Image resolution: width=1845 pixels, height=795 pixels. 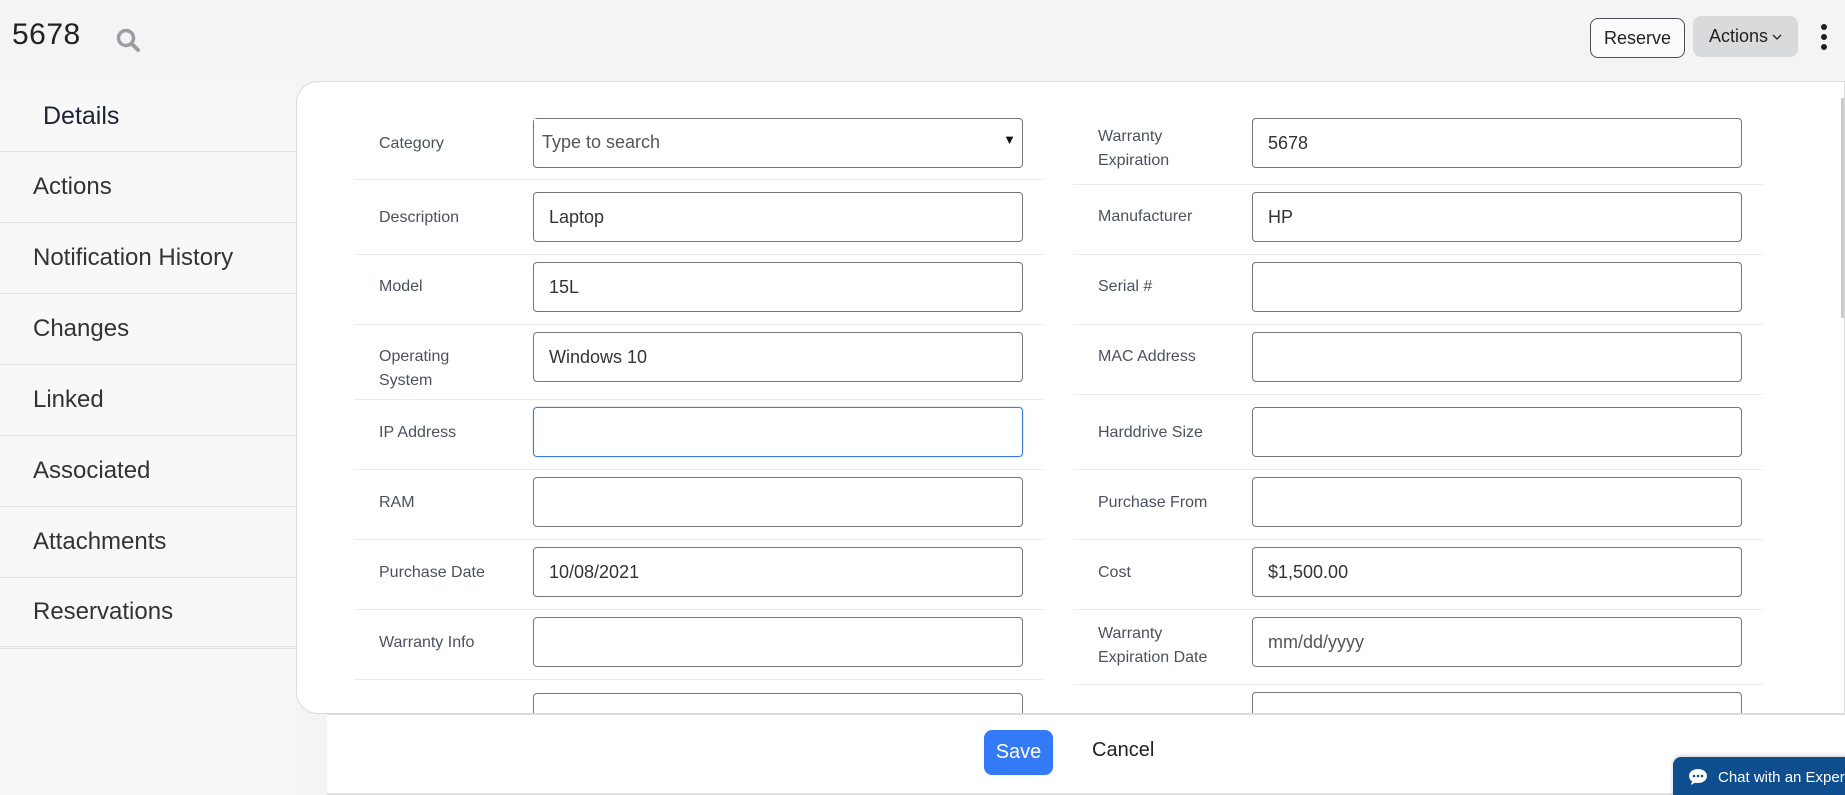 What do you see at coordinates (1497, 642) in the screenshot?
I see `warranty-expiration-date-input` at bounding box center [1497, 642].